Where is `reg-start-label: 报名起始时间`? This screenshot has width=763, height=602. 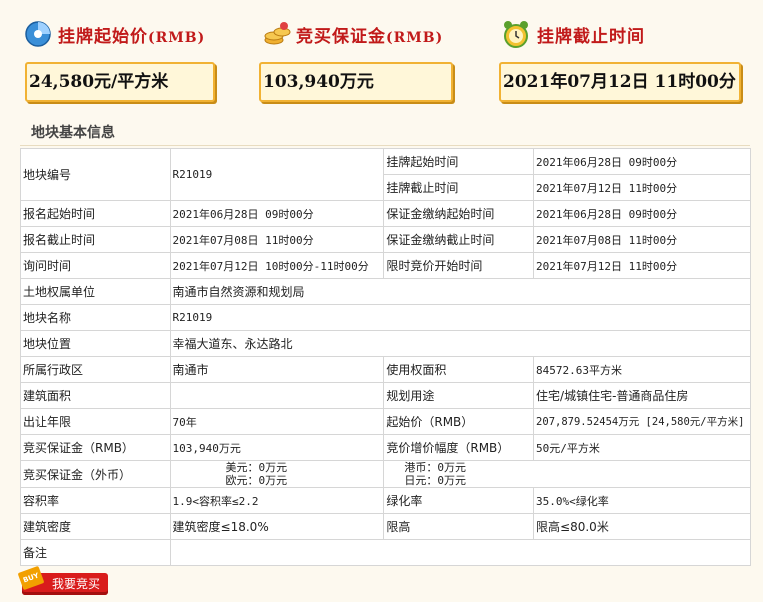
reg-start-label: 报名起始时间 is located at coordinates (95, 213).